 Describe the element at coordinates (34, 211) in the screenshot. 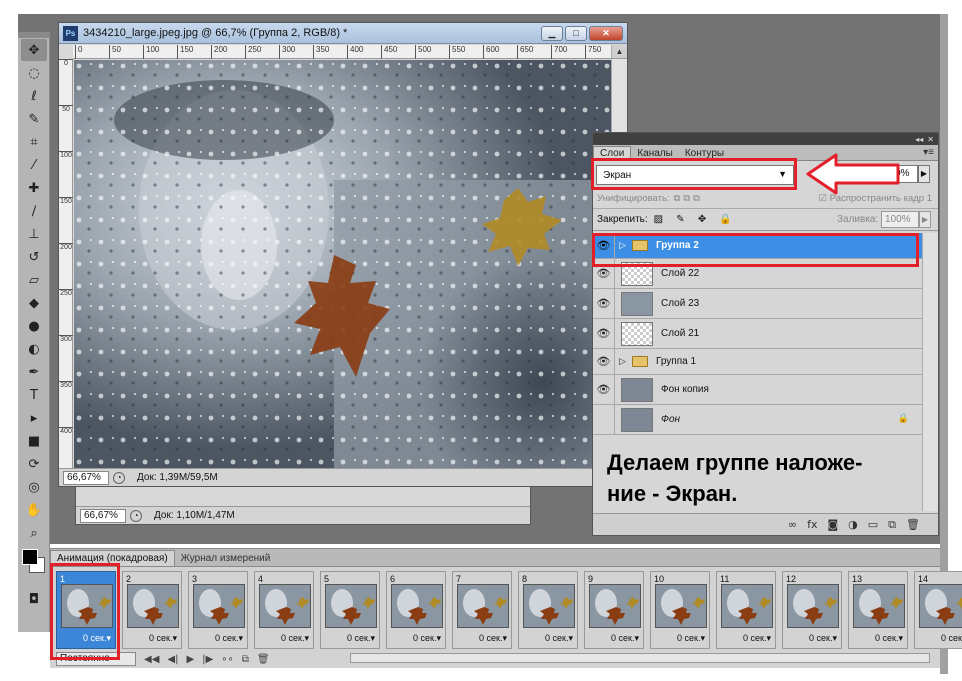

I see `brush-tool-icon: ∕` at that location.